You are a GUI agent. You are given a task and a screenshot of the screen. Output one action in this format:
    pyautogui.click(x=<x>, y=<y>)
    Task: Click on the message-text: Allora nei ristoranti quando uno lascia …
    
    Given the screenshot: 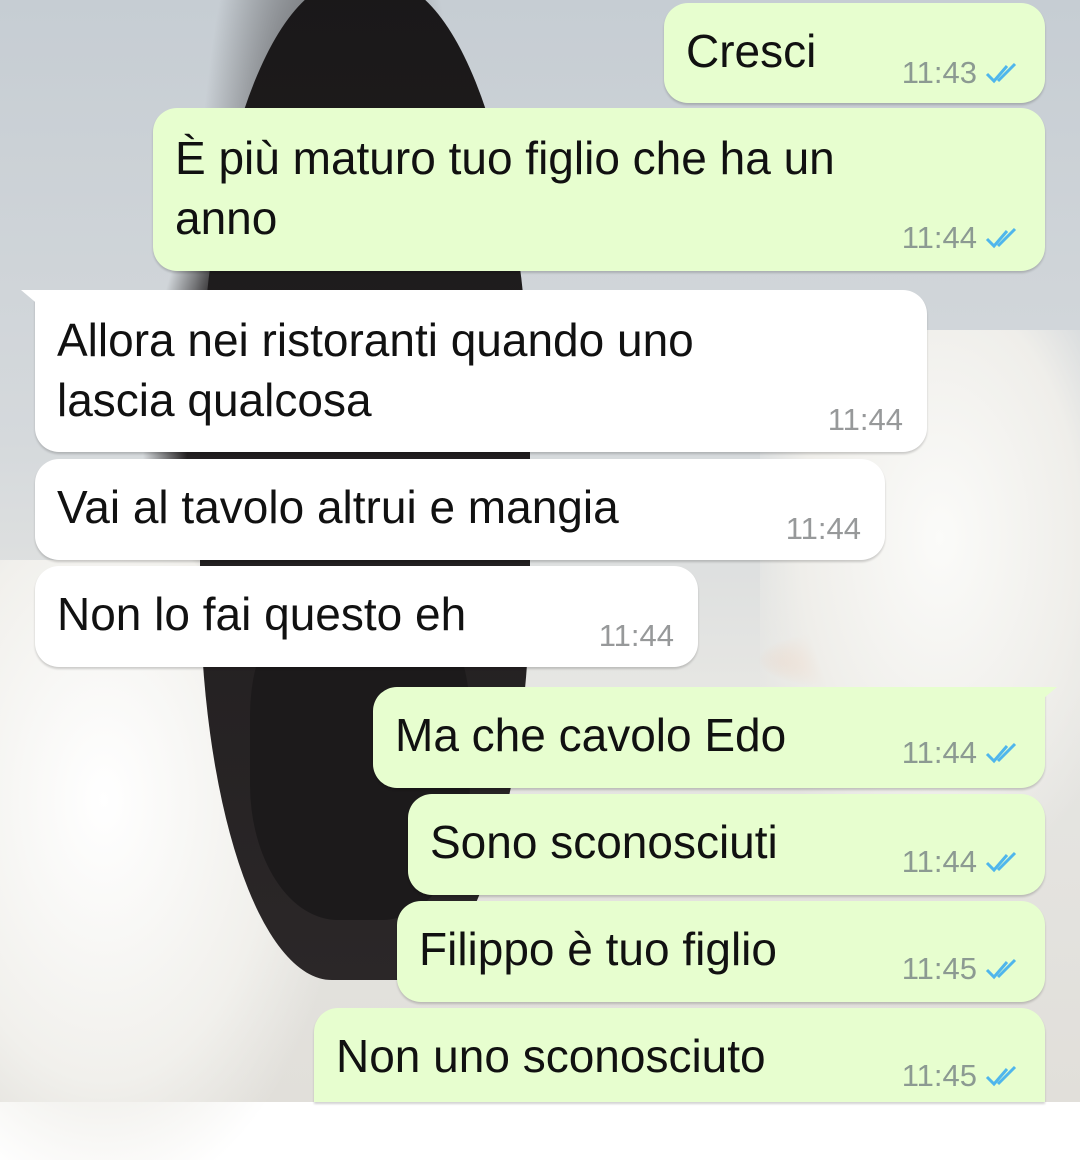 What is the action you would take?
    pyautogui.click(x=375, y=370)
    